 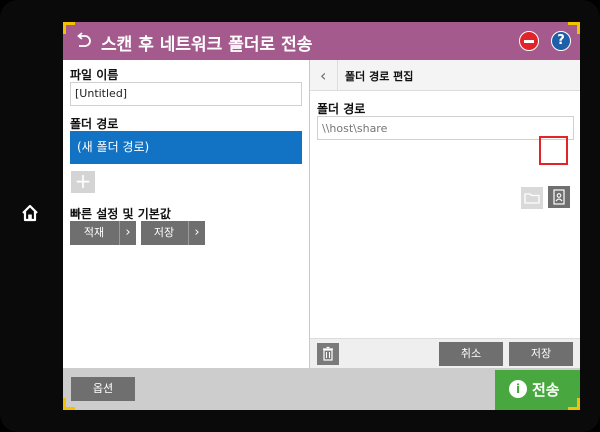 I want to click on back-arrow-icon, so click(x=83, y=41).